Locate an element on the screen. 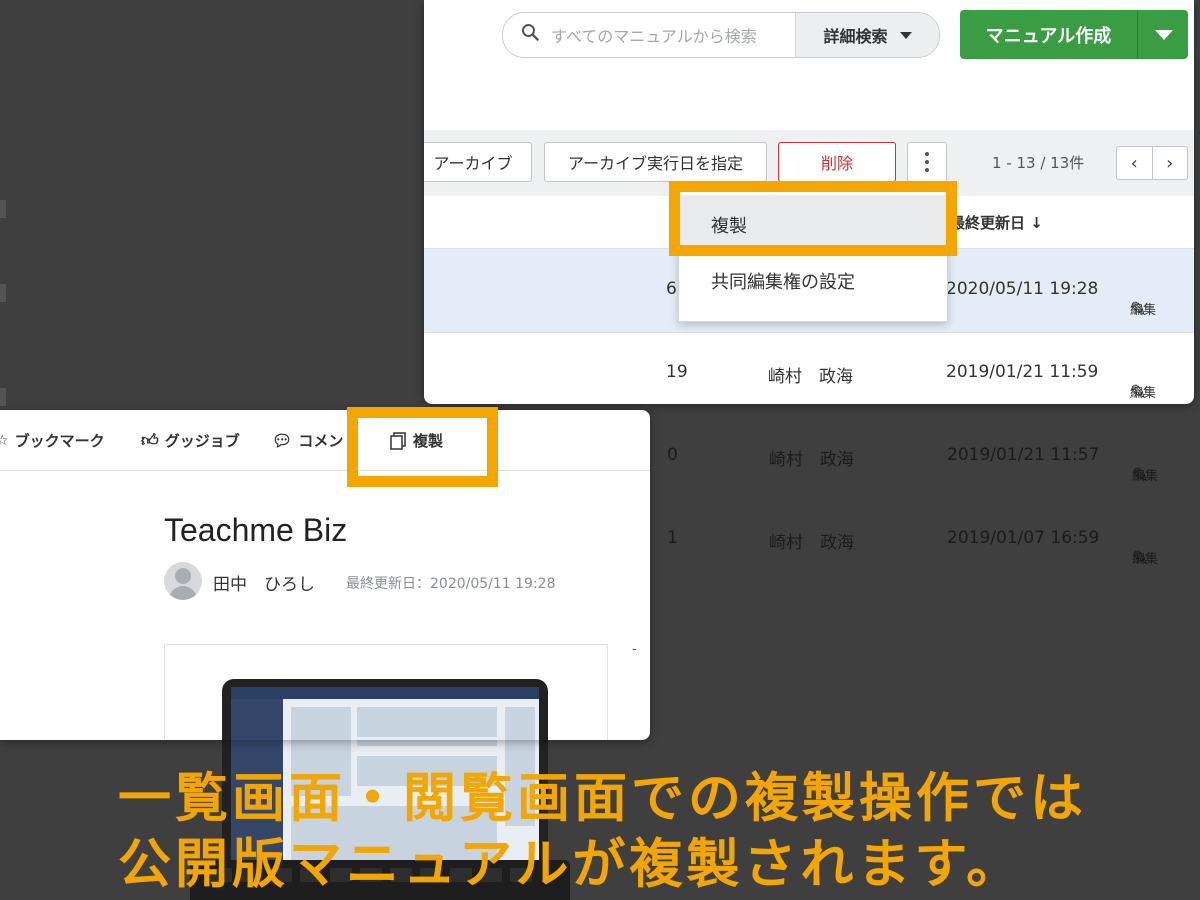 The height and width of the screenshot is (900, 1200). thumbs-up-icon: 👍︎ is located at coordinates (150, 441).